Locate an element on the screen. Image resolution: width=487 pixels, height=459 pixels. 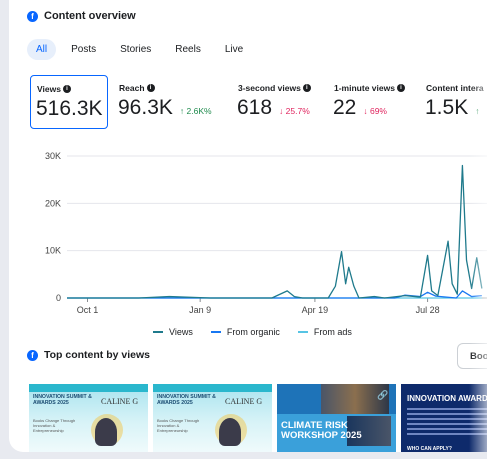
chart-legend: Views From organic From ads is located at coordinates (252, 332).